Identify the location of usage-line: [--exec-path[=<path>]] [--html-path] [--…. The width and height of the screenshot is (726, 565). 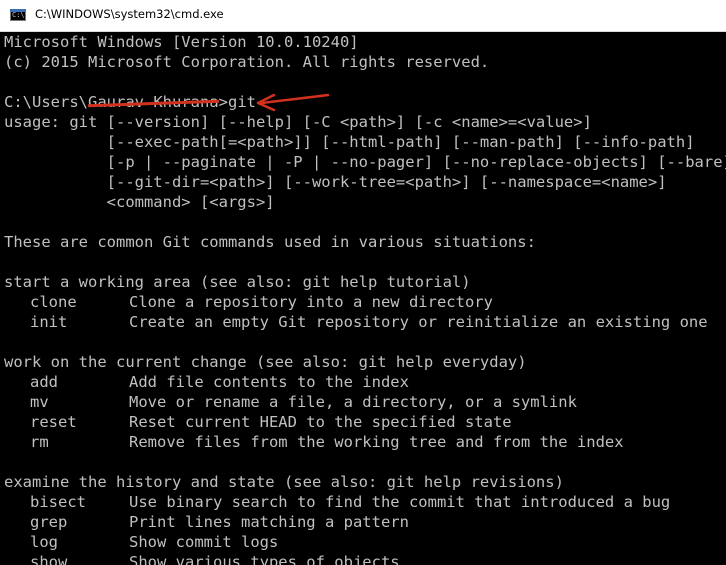
(349, 142).